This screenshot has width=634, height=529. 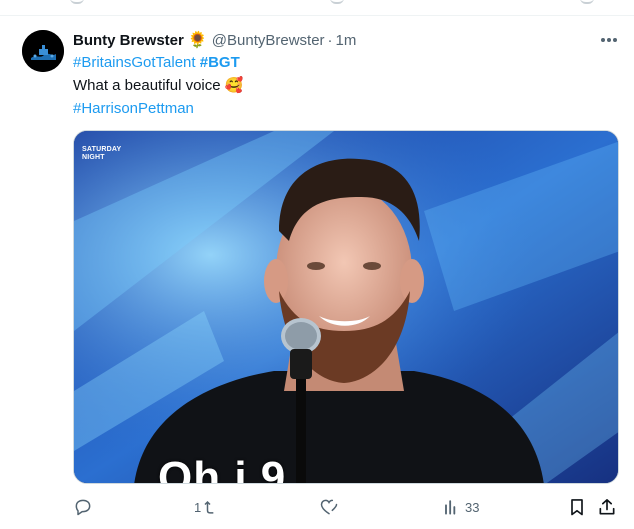 I want to click on share-icon, so click(x=607, y=507).